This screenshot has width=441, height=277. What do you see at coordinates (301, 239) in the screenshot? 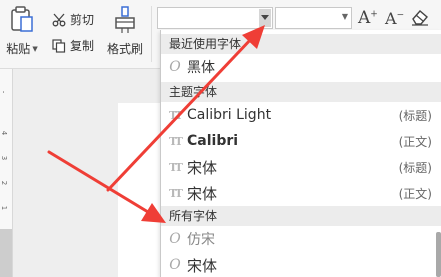
I see `font-item: O 仿宋` at bounding box center [301, 239].